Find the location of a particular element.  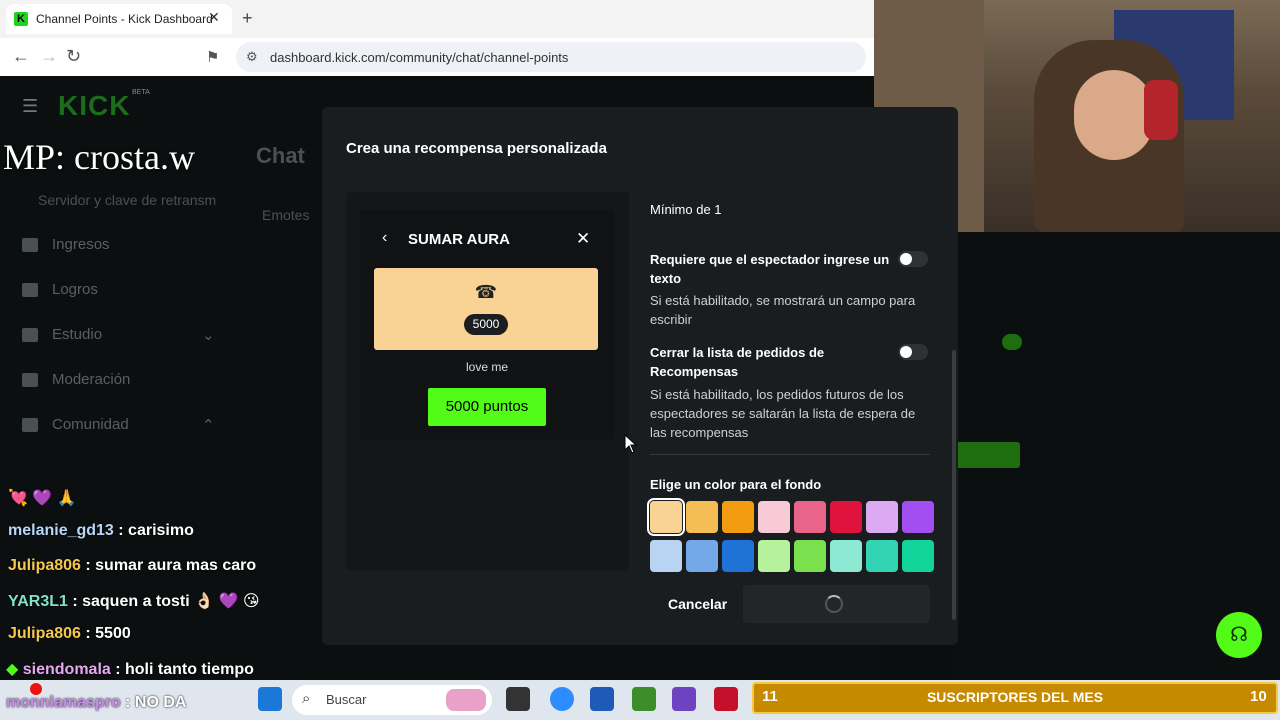

sidebar-item-logros: Logros is located at coordinates (60, 289).